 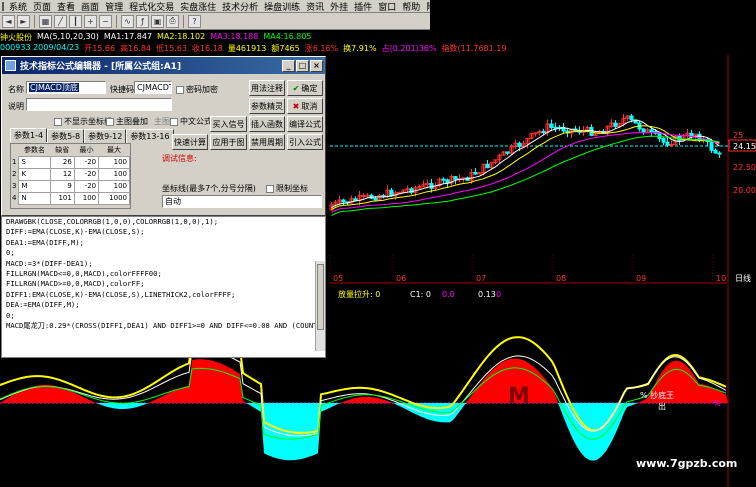 I want to click on percent-label: %, so click(x=717, y=403).